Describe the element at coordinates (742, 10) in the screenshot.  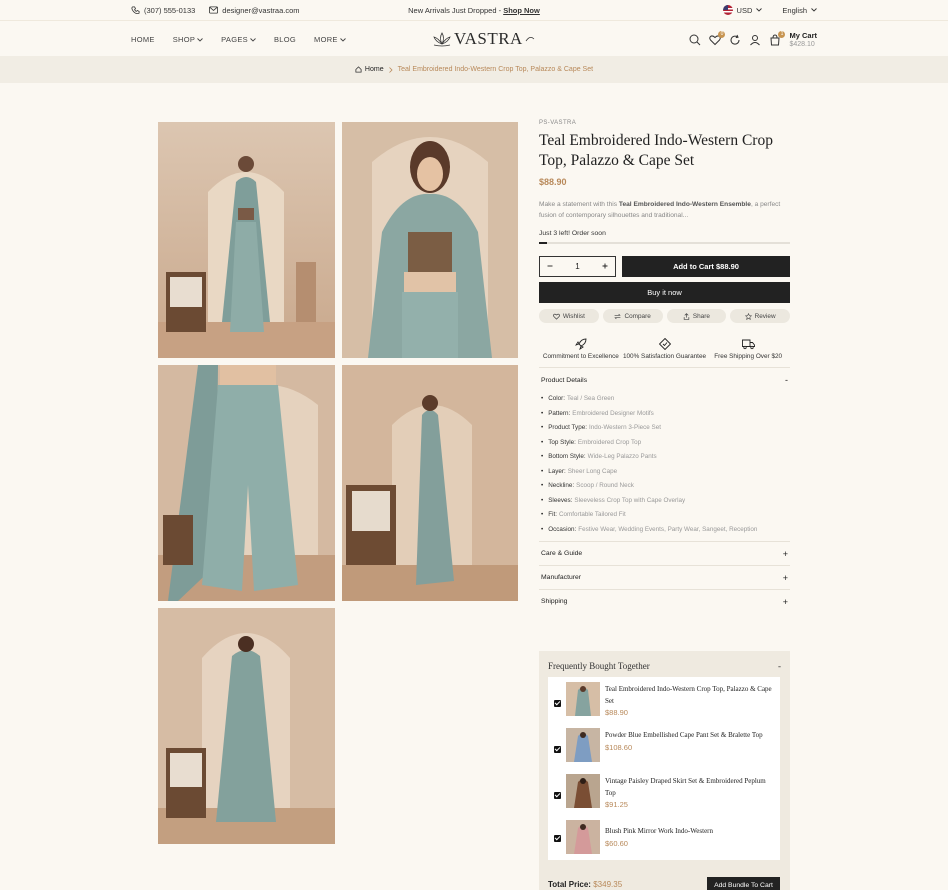
I see `currency-selector: USD` at that location.